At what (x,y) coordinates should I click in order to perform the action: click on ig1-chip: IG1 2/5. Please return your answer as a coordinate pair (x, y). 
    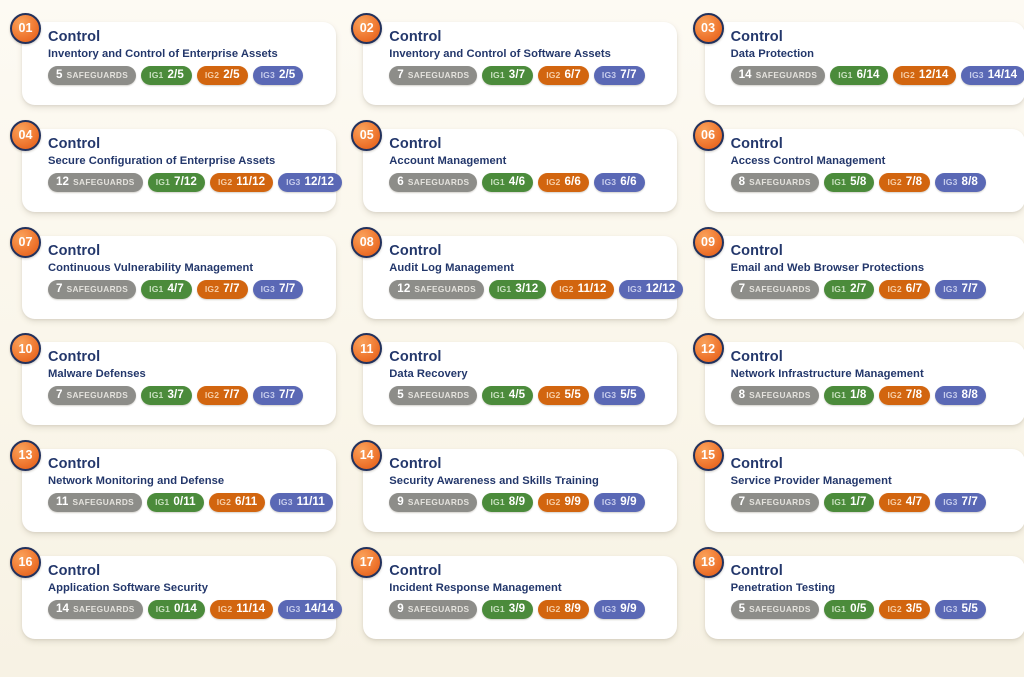
    Looking at the image, I should click on (166, 75).